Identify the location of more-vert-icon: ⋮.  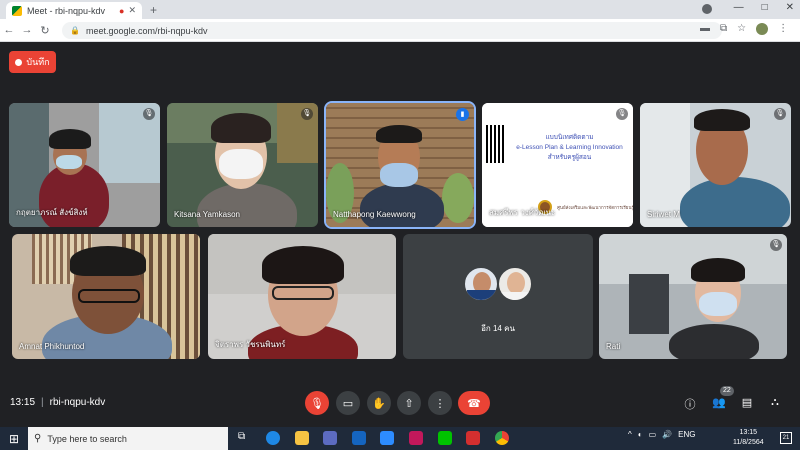
(440, 403).